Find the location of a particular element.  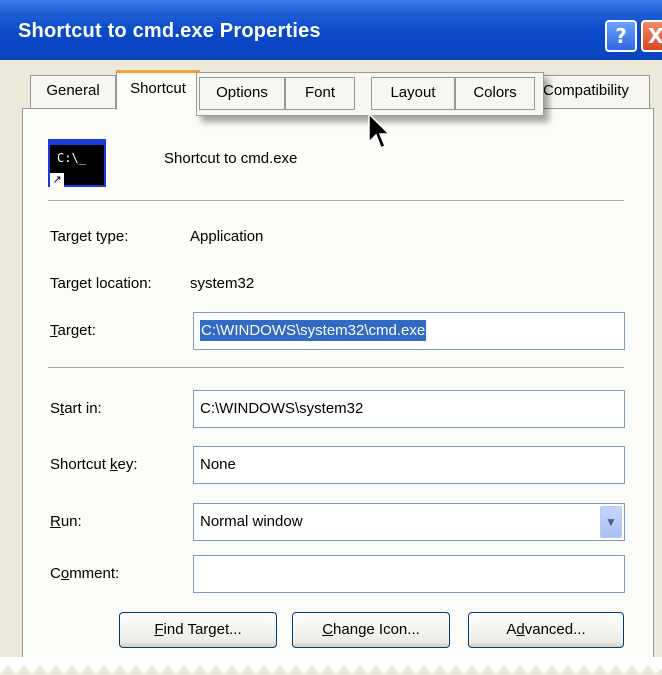

tab-shortcut: Shortcut is located at coordinates (158, 90).